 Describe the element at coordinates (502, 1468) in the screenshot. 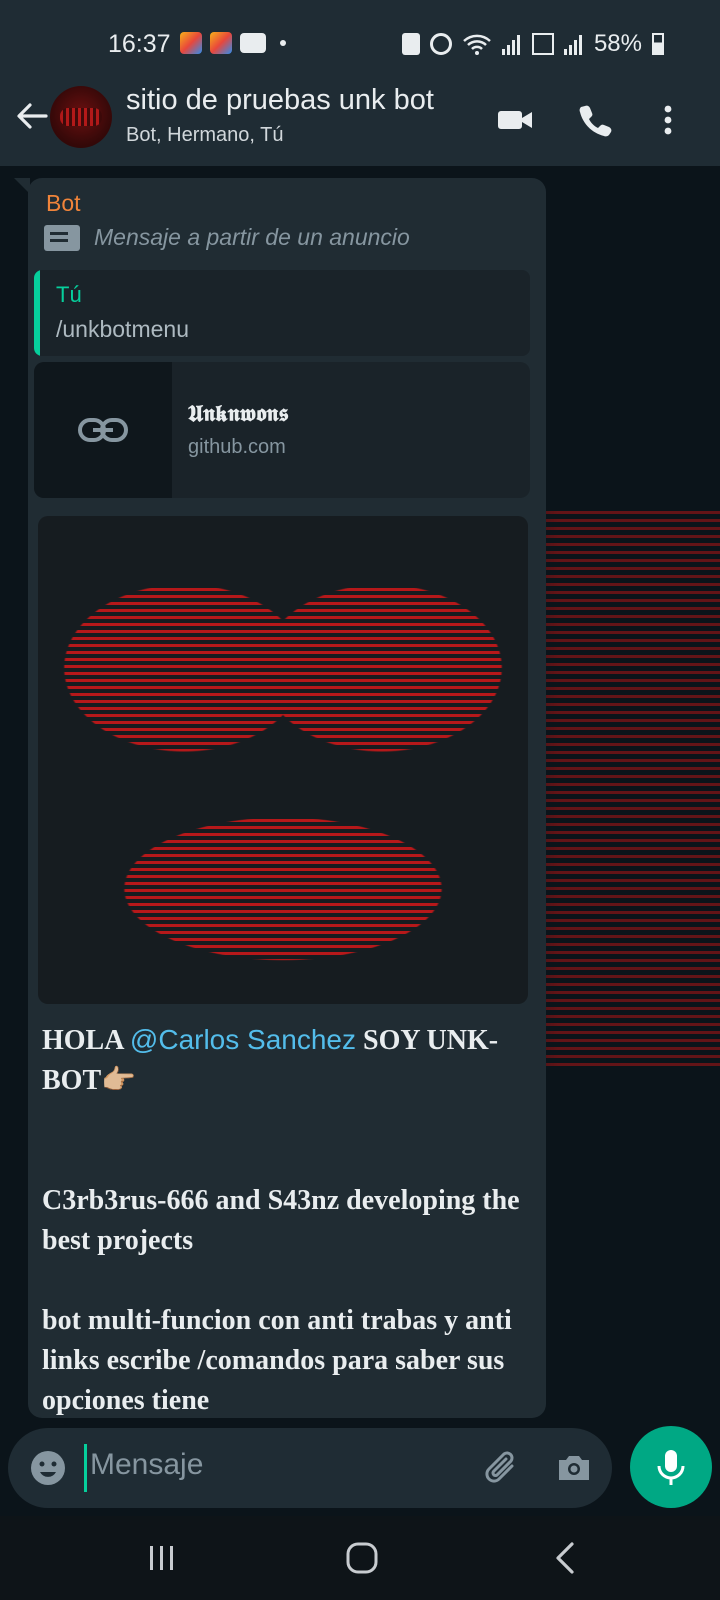

I see `attach-icon` at that location.